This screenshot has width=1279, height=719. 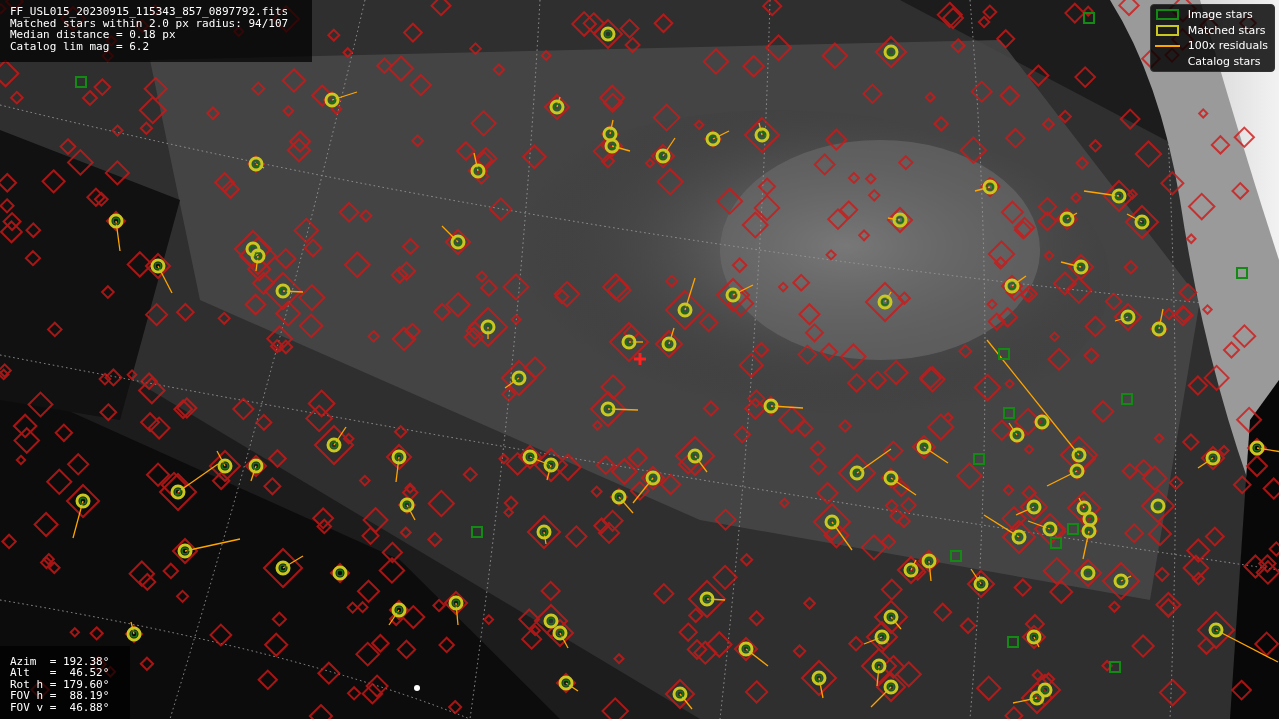 What do you see at coordinates (1224, 61) in the screenshot?
I see `legend-label: Catalog stars` at bounding box center [1224, 61].